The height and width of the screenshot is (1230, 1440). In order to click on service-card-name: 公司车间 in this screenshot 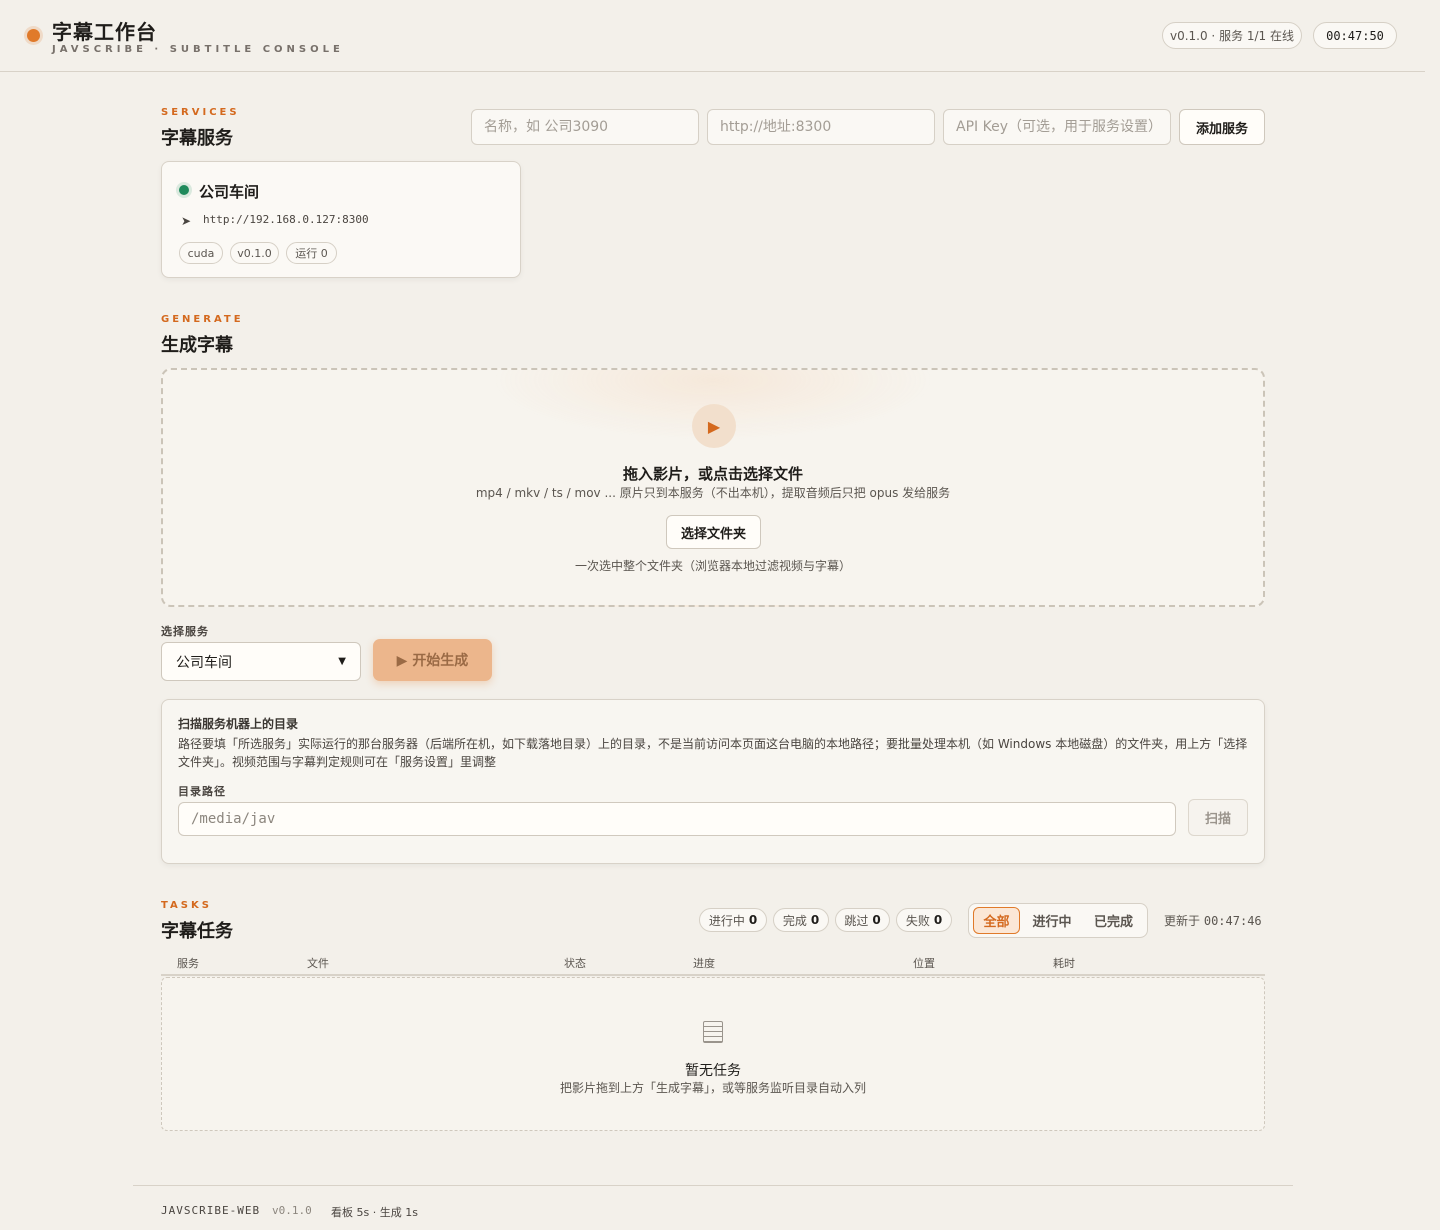, I will do `click(229, 192)`.